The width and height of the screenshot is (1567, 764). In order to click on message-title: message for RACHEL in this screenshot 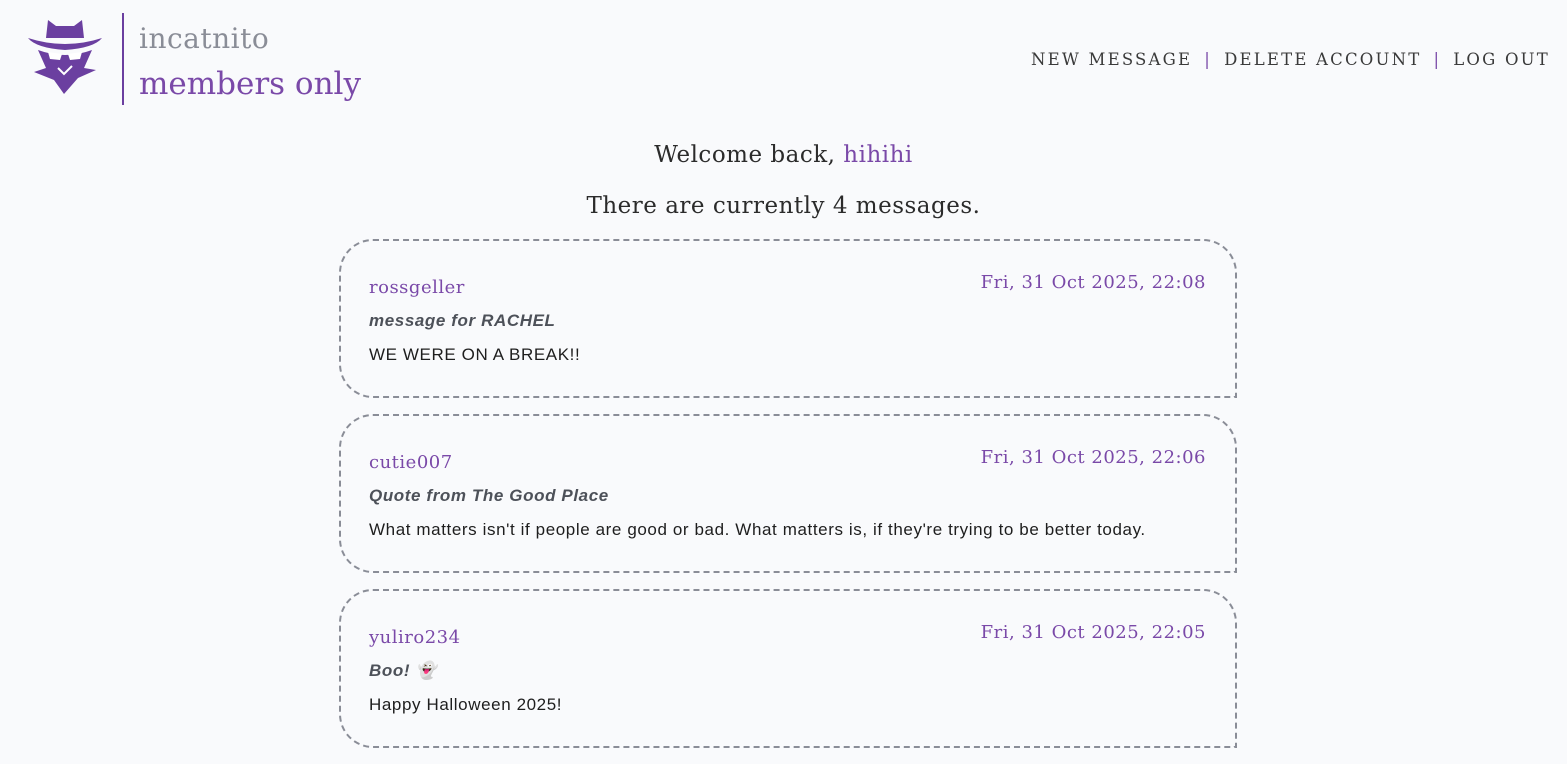, I will do `click(462, 320)`.